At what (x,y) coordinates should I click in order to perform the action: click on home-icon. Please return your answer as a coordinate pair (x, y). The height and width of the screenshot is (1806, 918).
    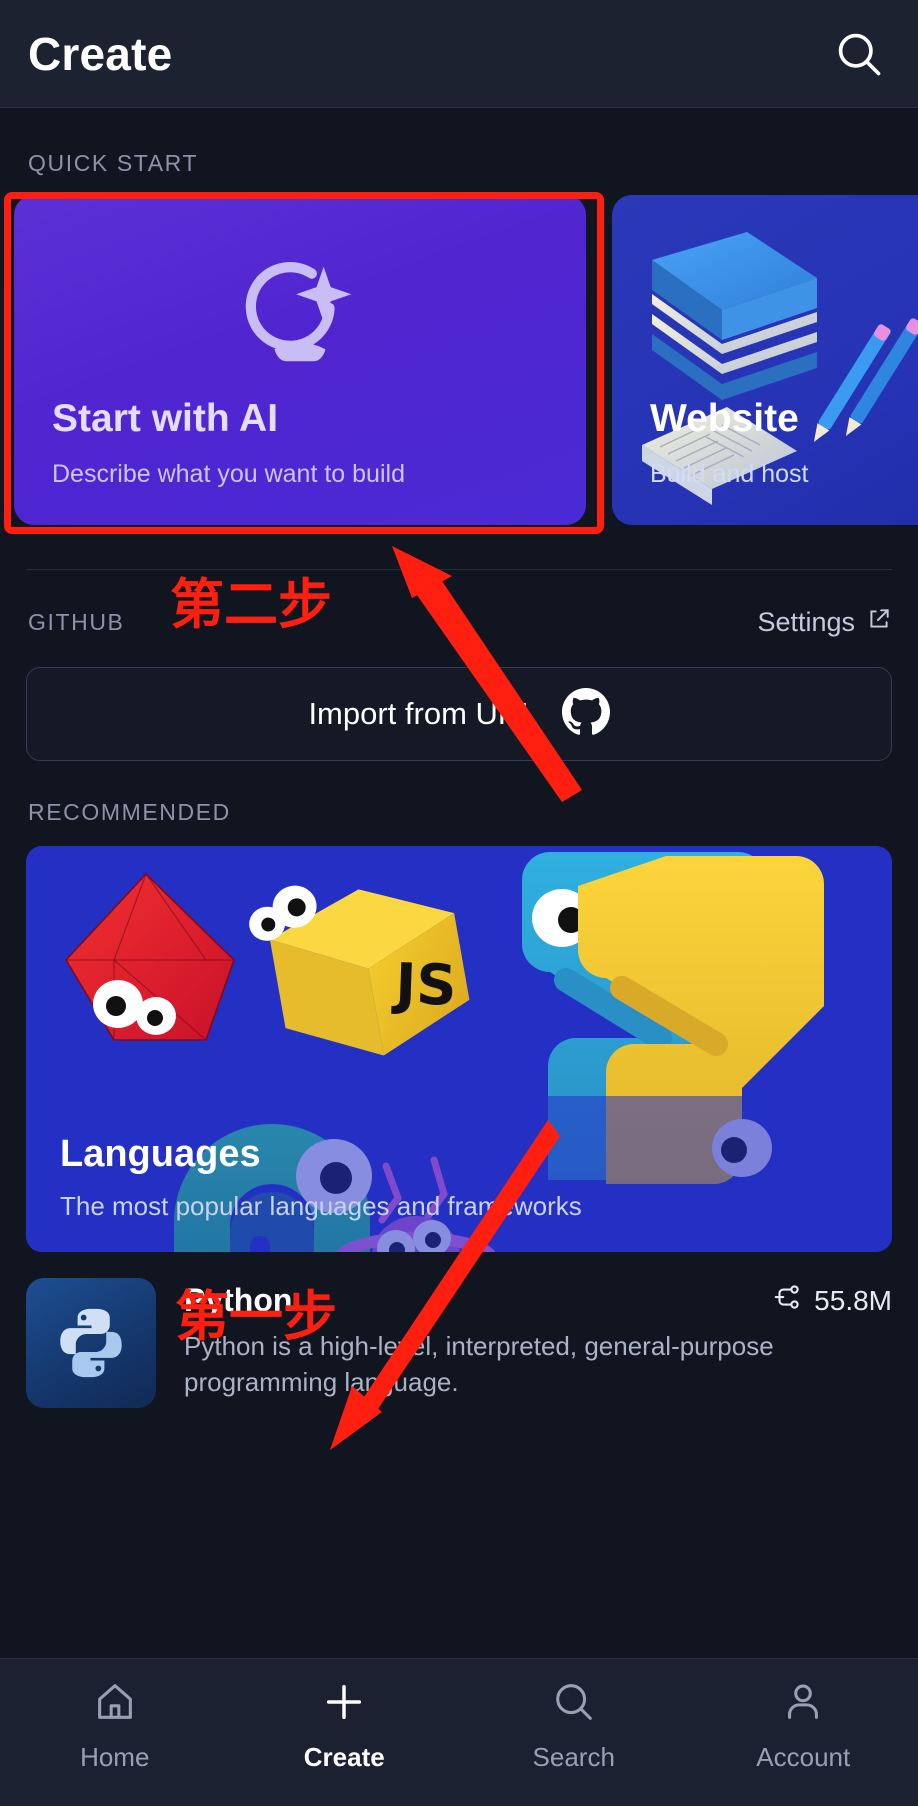
    Looking at the image, I should click on (115, 1704).